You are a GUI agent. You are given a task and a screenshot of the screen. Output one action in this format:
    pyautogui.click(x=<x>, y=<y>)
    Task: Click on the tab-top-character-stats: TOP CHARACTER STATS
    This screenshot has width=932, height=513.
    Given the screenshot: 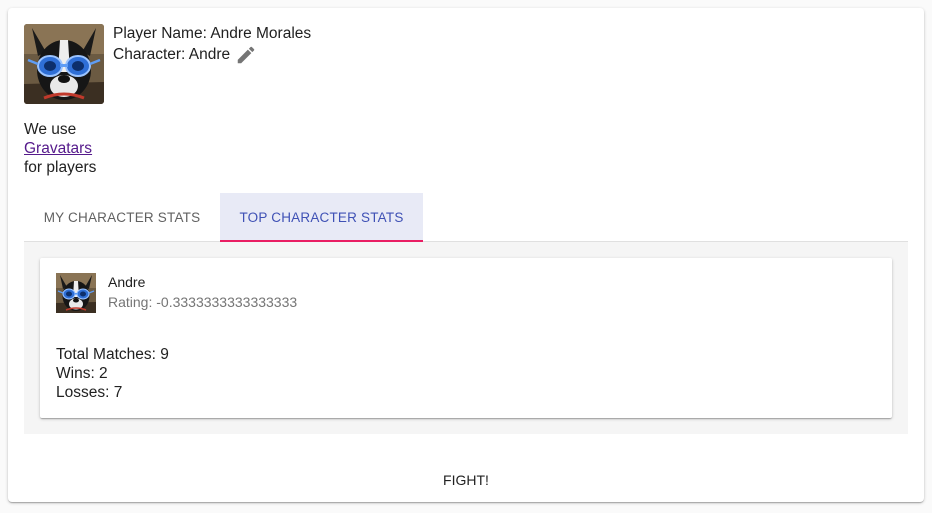 What is the action you would take?
    pyautogui.click(x=321, y=217)
    